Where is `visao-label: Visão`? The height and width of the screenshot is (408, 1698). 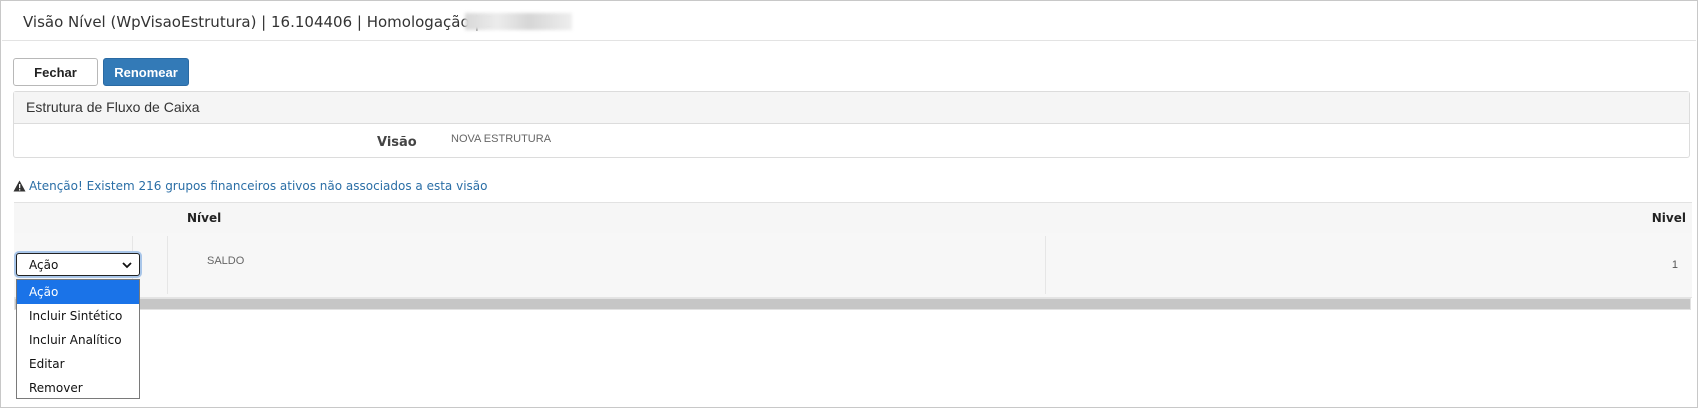
visao-label: Visão is located at coordinates (397, 142).